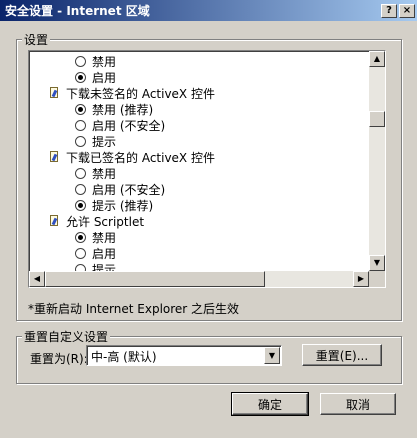 Image resolution: width=417 pixels, height=438 pixels. What do you see at coordinates (140, 157) in the screenshot?
I see `setting-label: 下载已签名的 ActiveX 控件` at bounding box center [140, 157].